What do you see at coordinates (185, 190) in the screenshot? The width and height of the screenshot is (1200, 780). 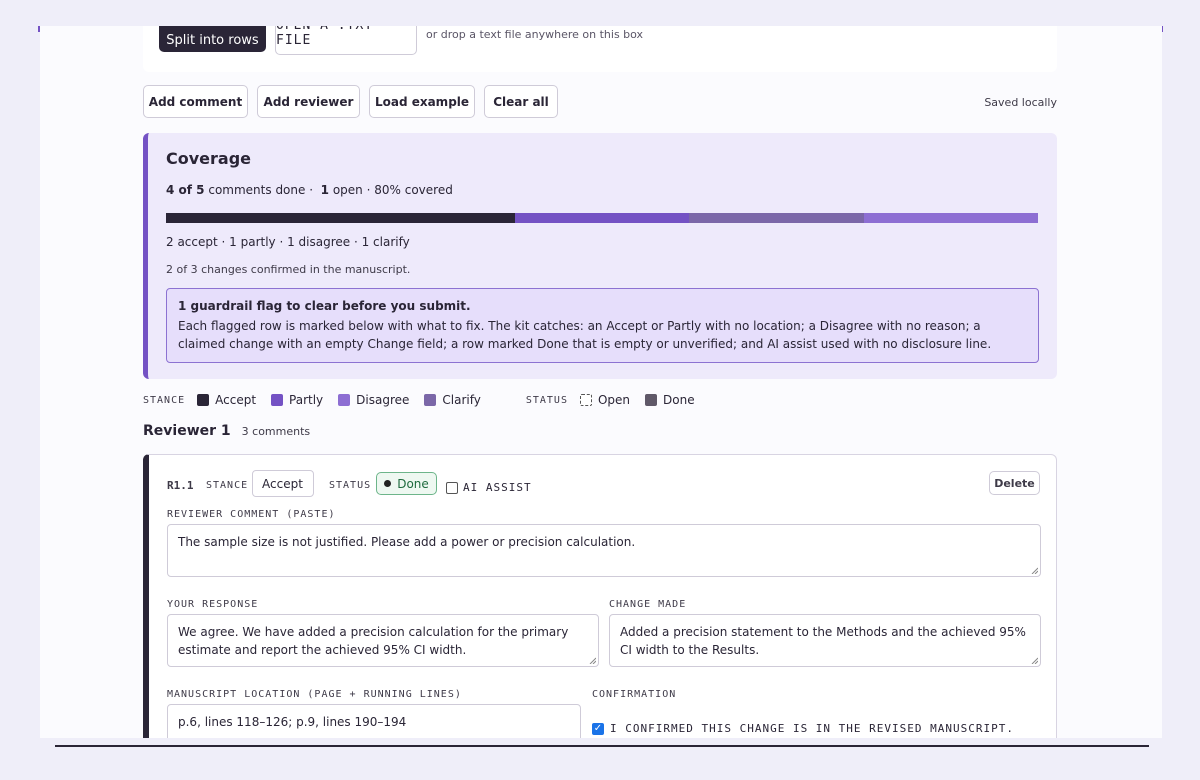 I see `done-count: 4 of 5` at bounding box center [185, 190].